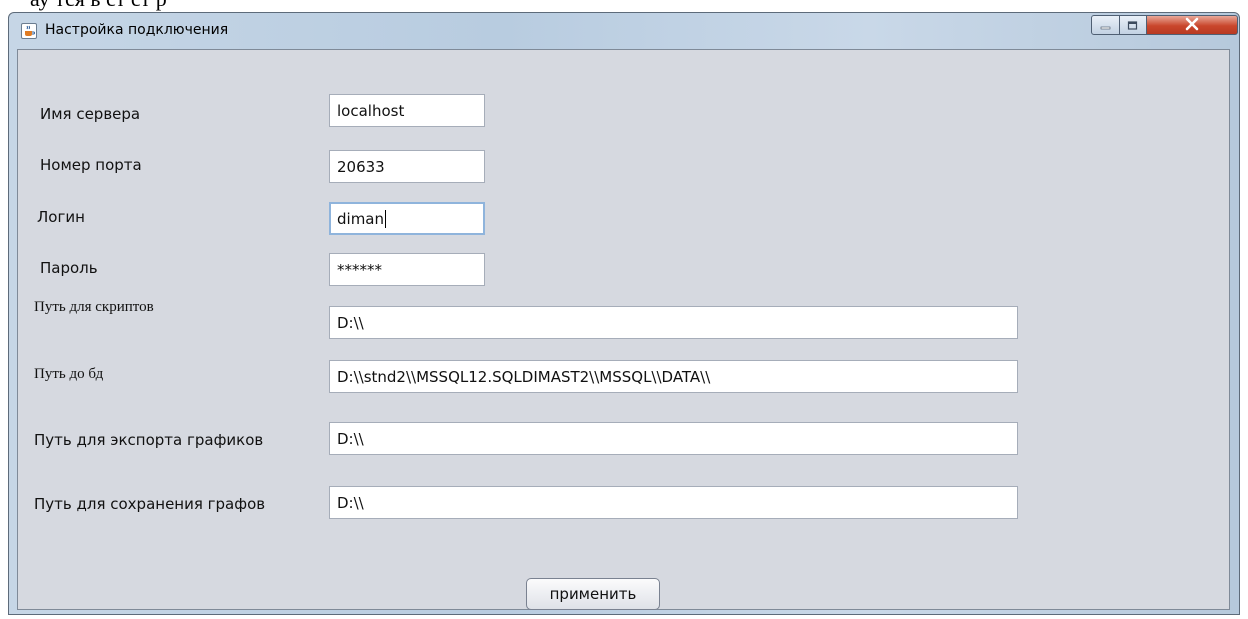  Describe the element at coordinates (61, 217) in the screenshot. I see `login-label: Логин` at that location.